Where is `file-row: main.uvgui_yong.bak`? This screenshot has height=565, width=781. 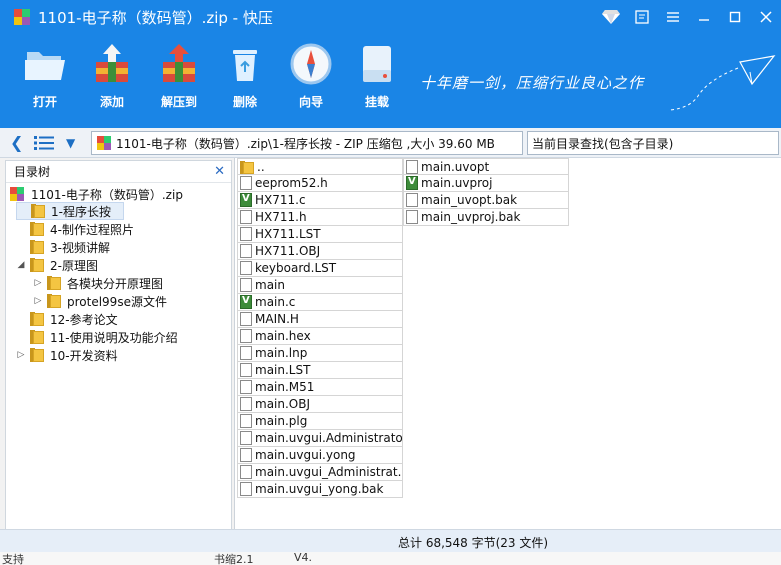
file-row: main.uvgui_yong.bak is located at coordinates (320, 489).